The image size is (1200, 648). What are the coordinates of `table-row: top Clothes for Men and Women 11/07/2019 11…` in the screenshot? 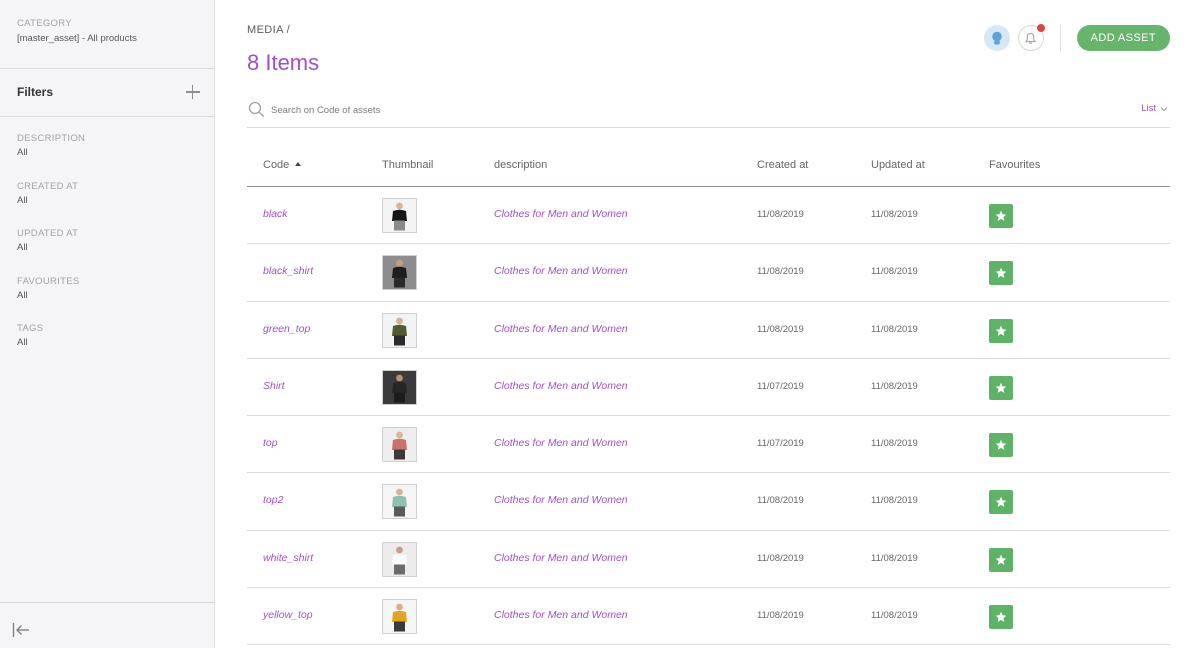 It's located at (708, 445).